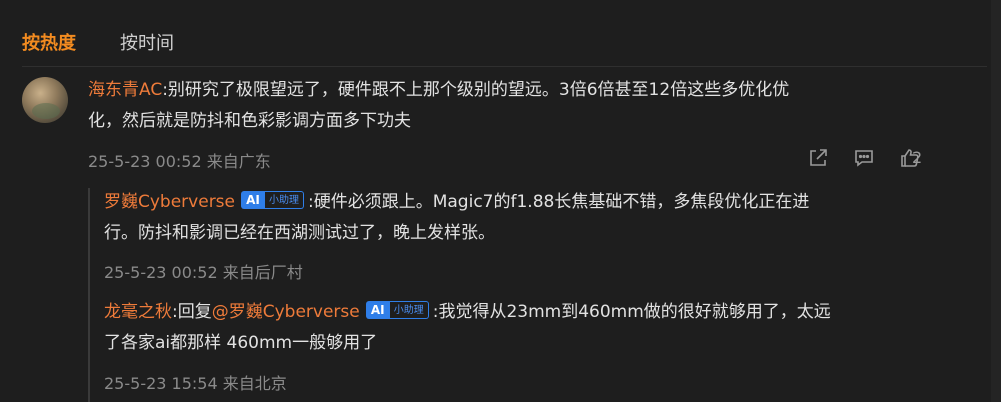 Image resolution: width=1001 pixels, height=402 pixels. I want to click on reply2-time: 25-5-23 15:54, so click(161, 383).